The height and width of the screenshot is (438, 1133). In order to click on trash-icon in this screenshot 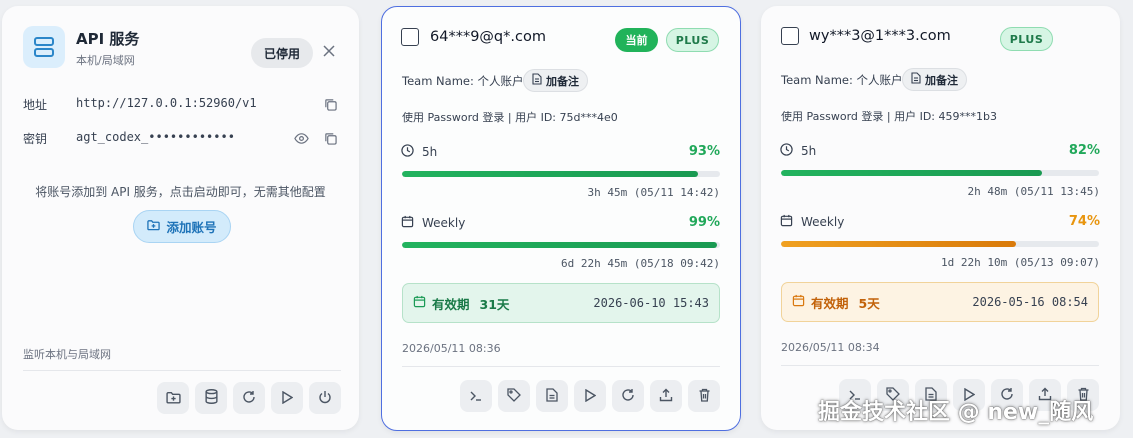, I will do `click(704, 396)`.